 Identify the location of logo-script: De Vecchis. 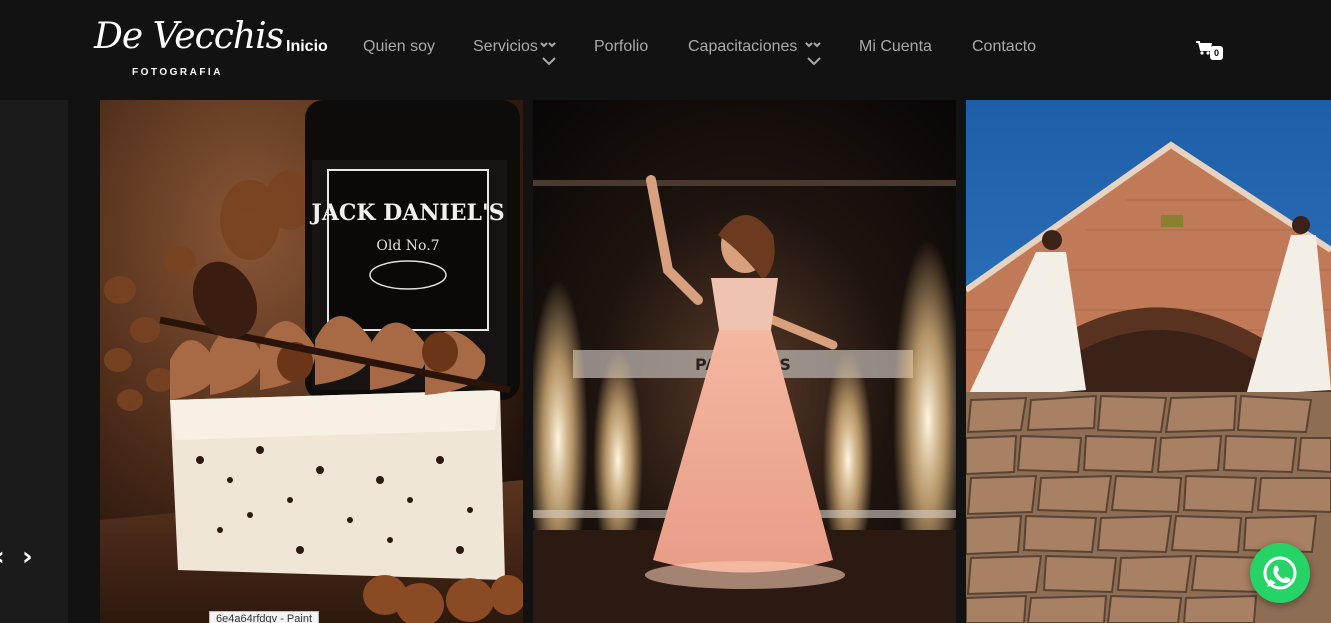
(189, 36).